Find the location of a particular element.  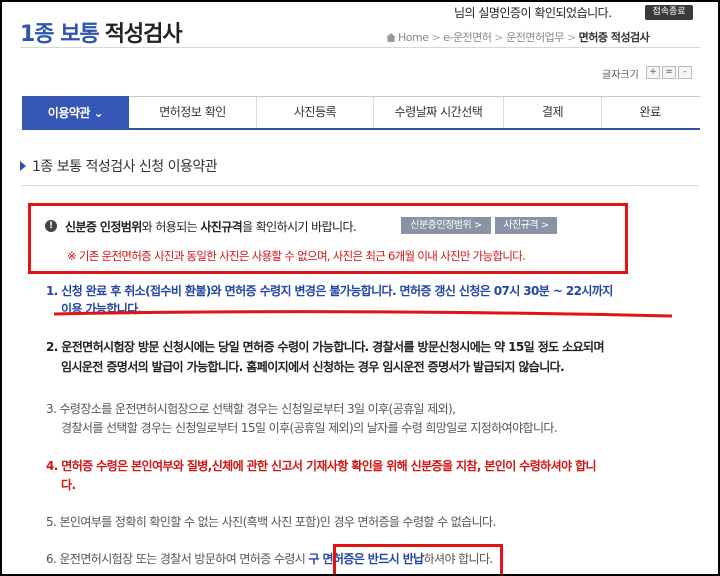

section-arrow-icon is located at coordinates (23, 166).